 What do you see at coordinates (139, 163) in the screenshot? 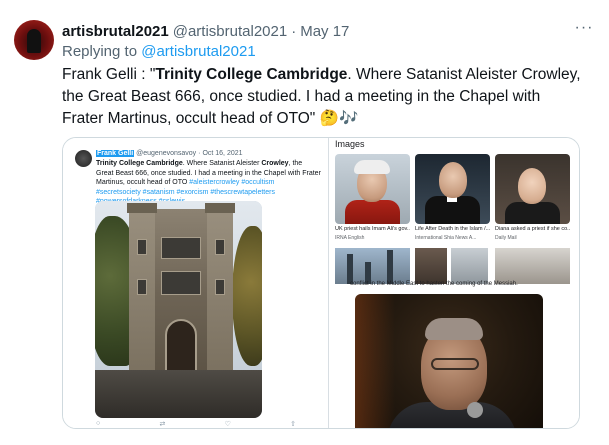
I see `embedded-bold: Trinity College Cambridge` at bounding box center [139, 163].